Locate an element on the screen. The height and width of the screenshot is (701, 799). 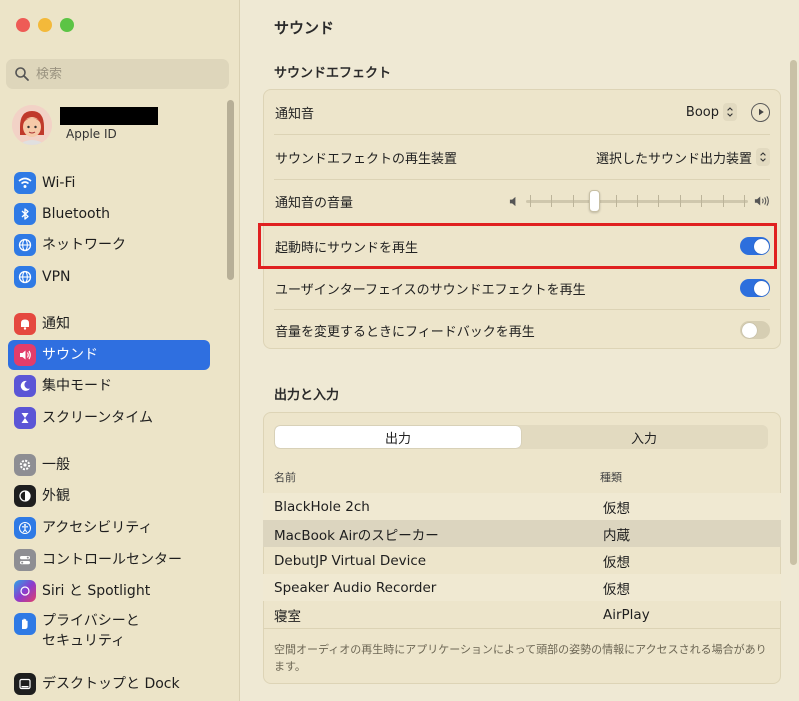
ui-sound-effects-row: ユーザインターフェイスのサウンドエフェクトを再生 is located at coordinates (522, 288).